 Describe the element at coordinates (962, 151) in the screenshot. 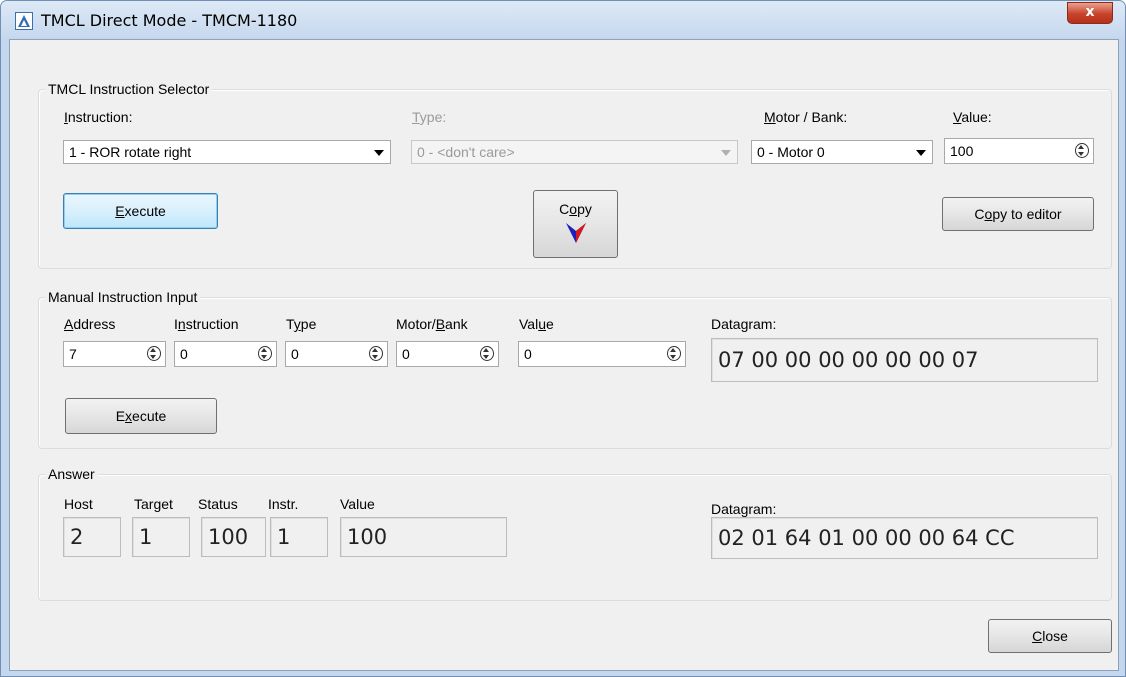

I see `value-spinbox-value: 100` at that location.